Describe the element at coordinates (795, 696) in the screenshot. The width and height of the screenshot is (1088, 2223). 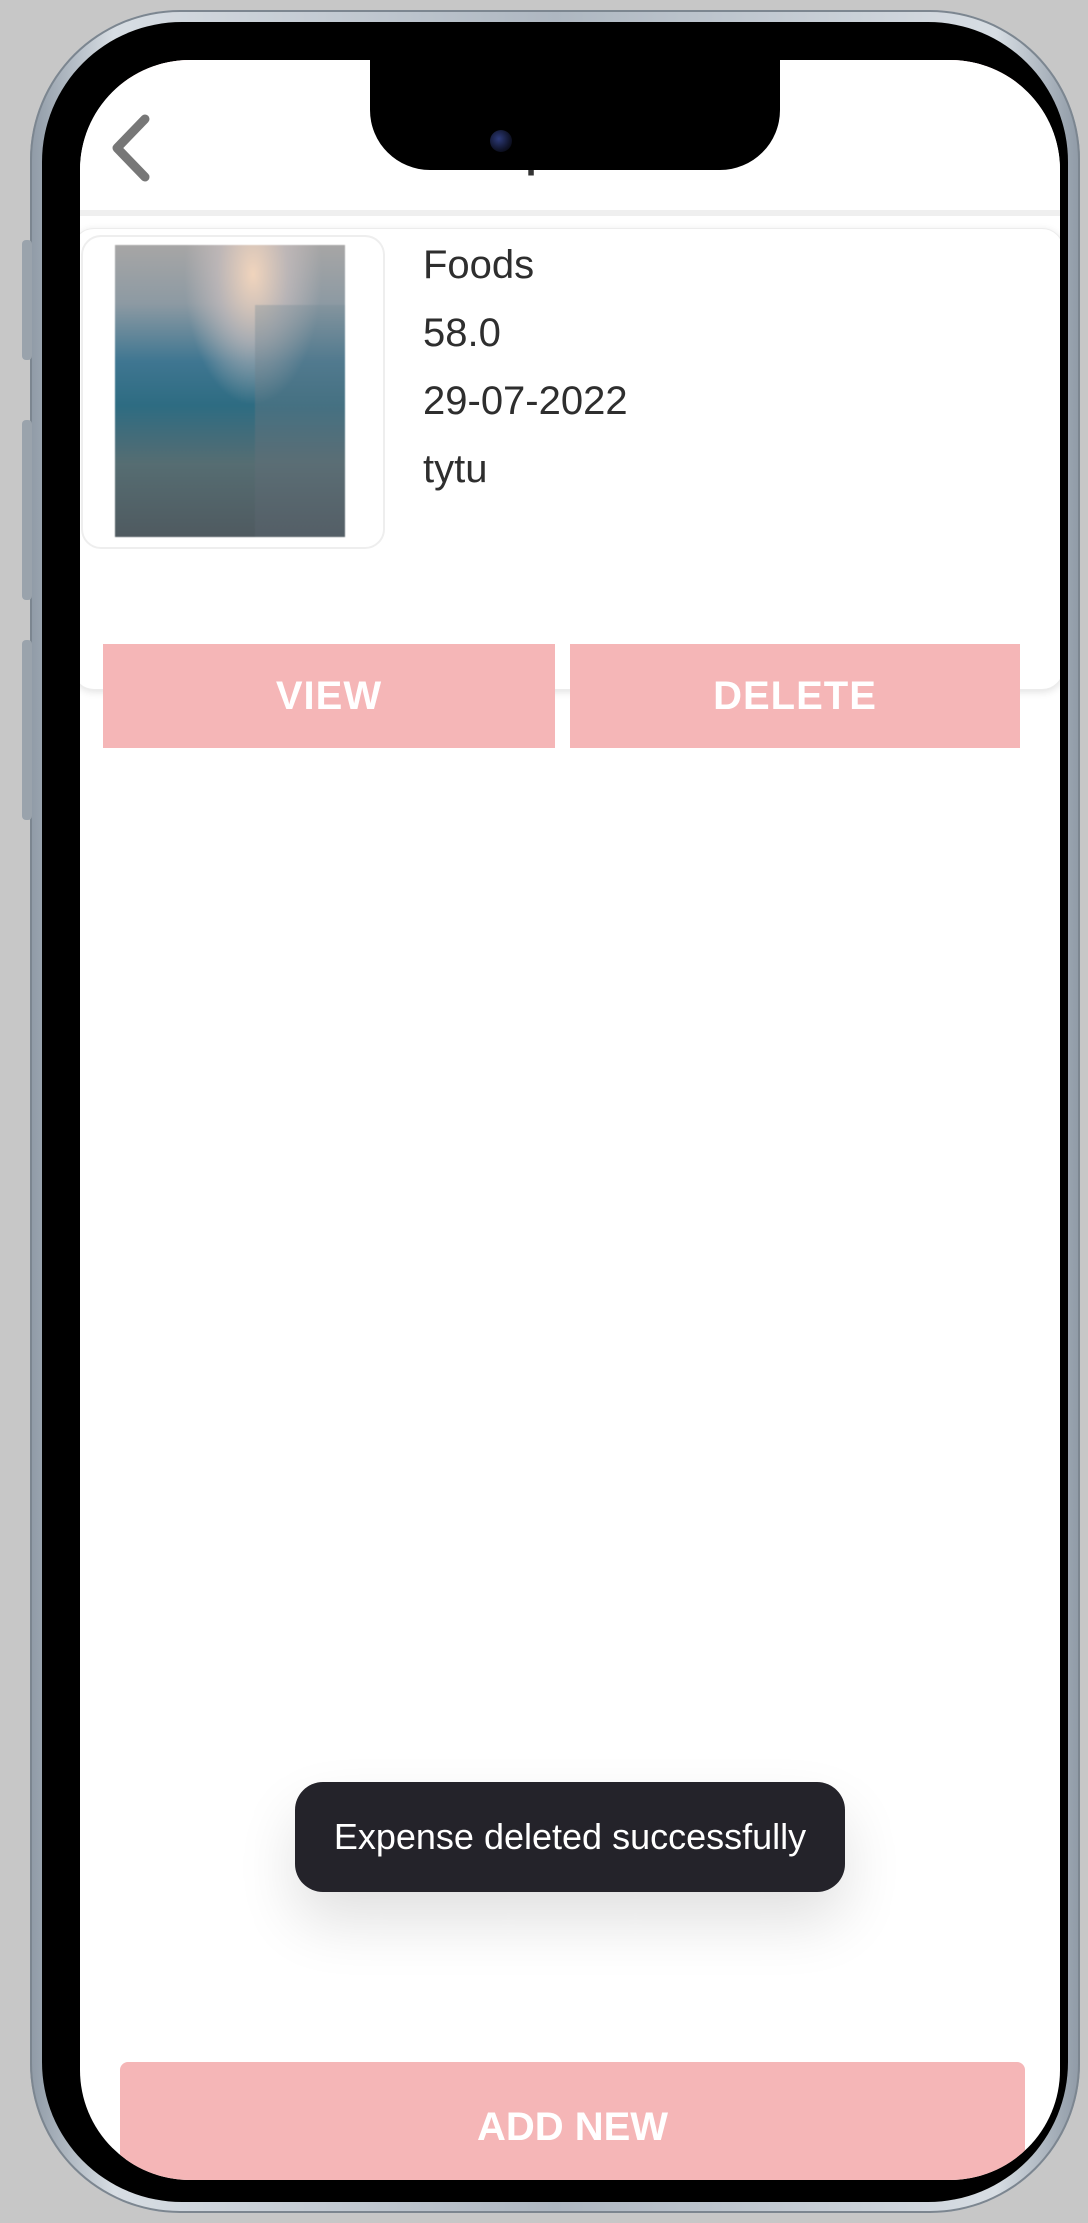
I see `delete-button: DELETE` at that location.